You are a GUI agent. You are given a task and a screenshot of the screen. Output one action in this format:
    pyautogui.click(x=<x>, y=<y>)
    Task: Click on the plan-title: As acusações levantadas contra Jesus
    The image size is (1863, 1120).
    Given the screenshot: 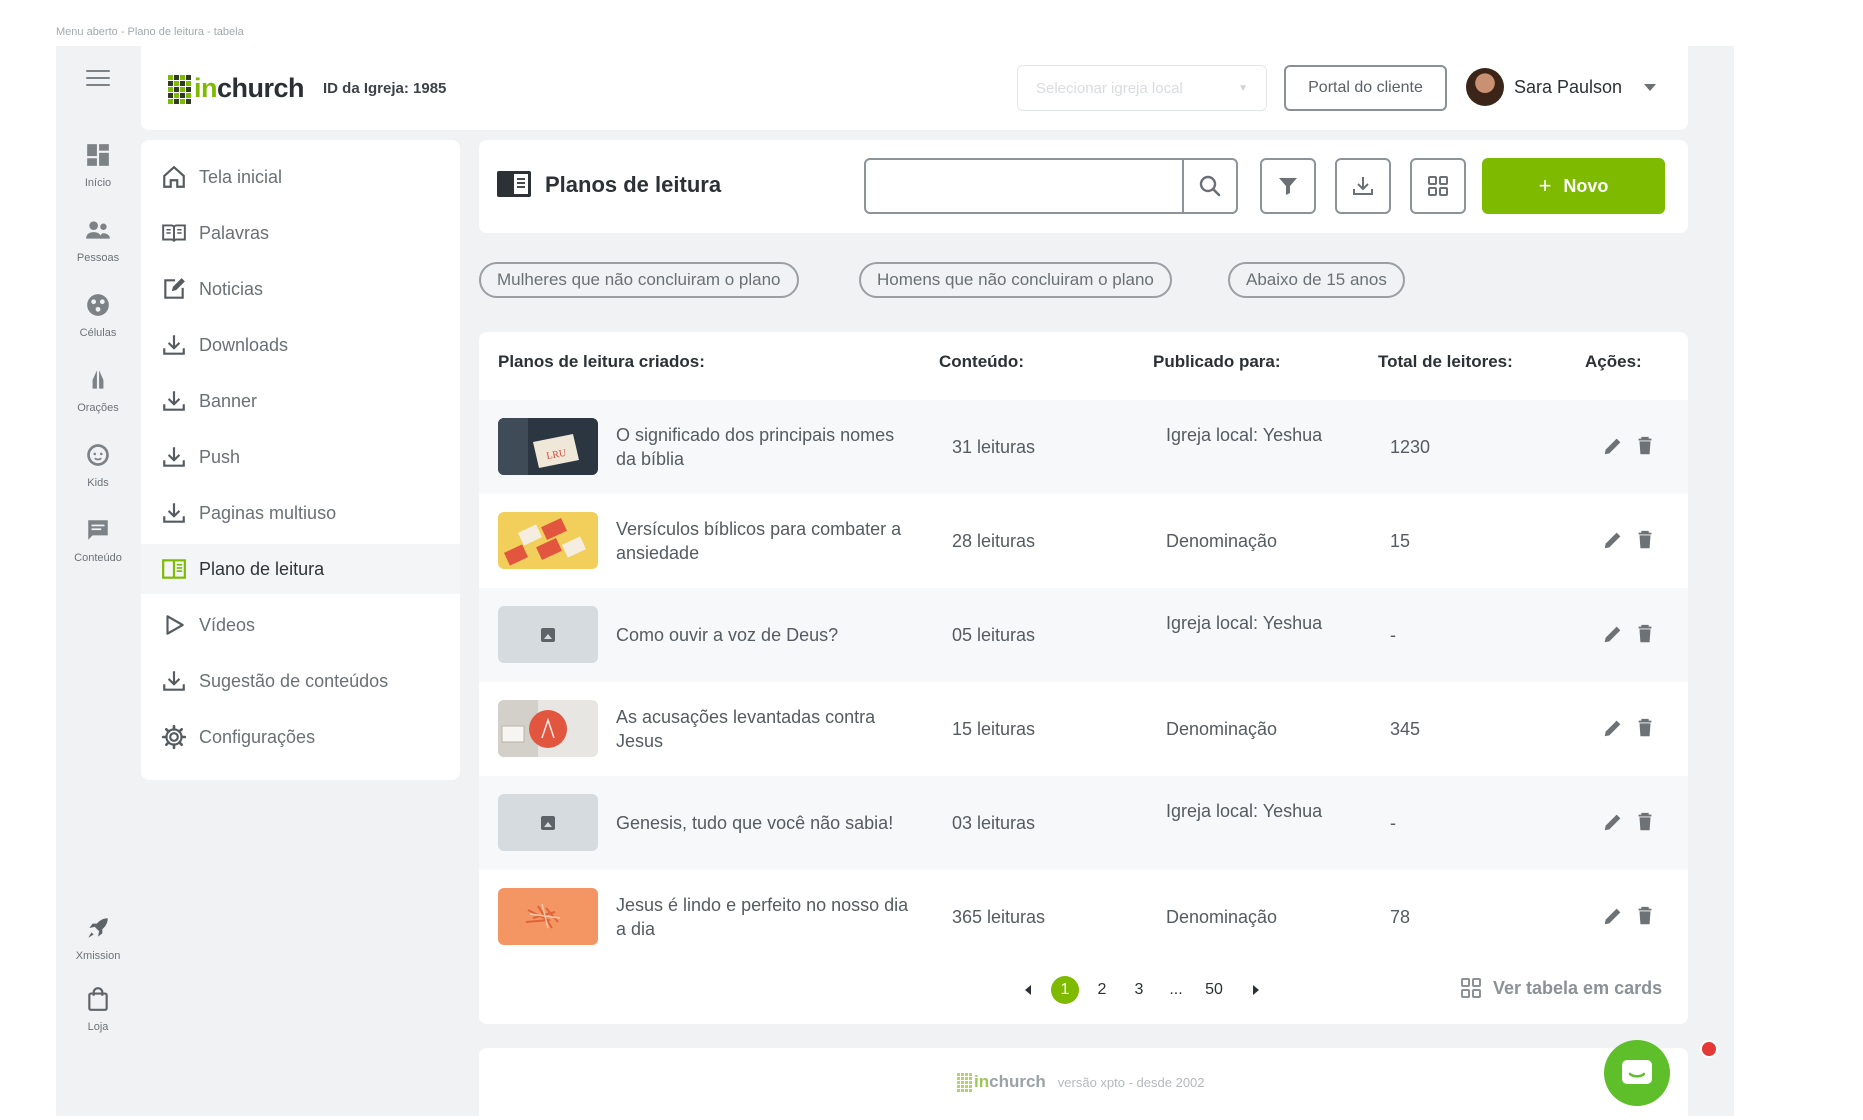 What is the action you would take?
    pyautogui.click(x=746, y=729)
    